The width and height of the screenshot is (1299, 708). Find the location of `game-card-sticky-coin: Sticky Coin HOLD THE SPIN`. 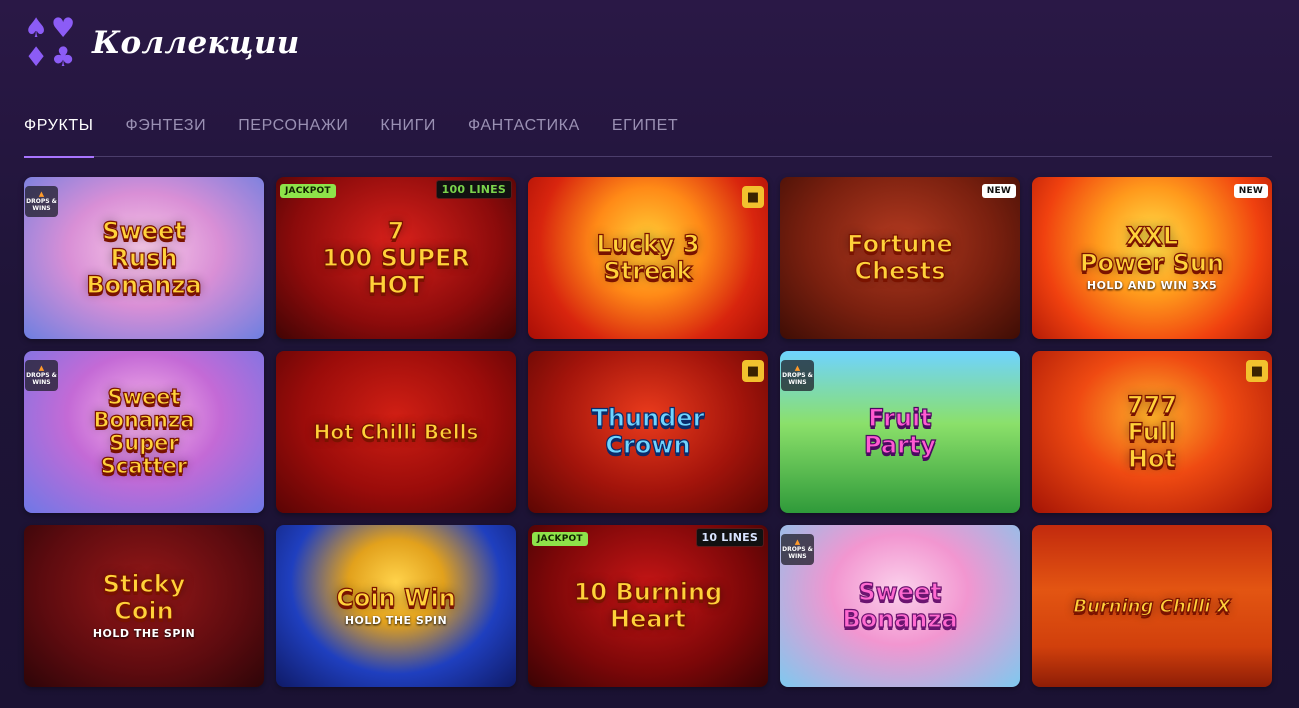

game-card-sticky-coin: Sticky Coin HOLD THE SPIN is located at coordinates (144, 606).